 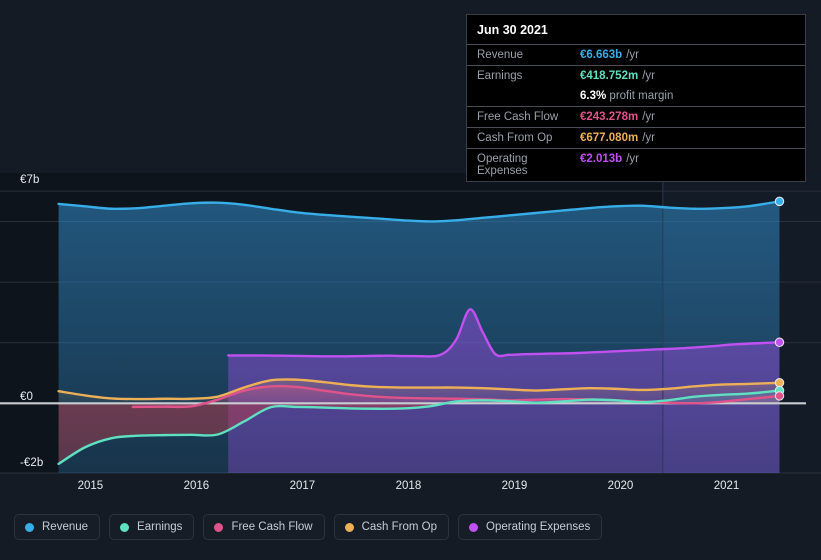 I want to click on legend-item-free-cash-flow: Free Cash Flow, so click(x=264, y=527).